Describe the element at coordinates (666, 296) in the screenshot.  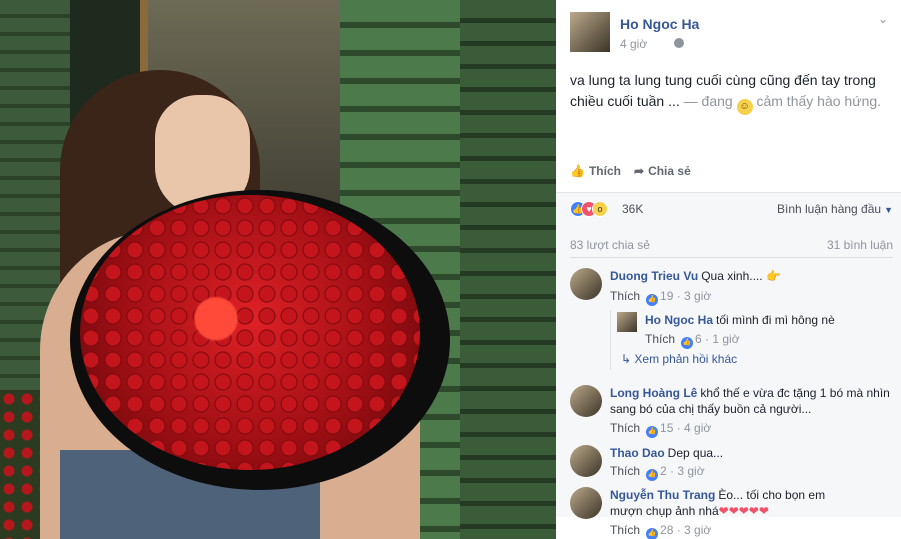
I see `comment-like-count: 19` at that location.